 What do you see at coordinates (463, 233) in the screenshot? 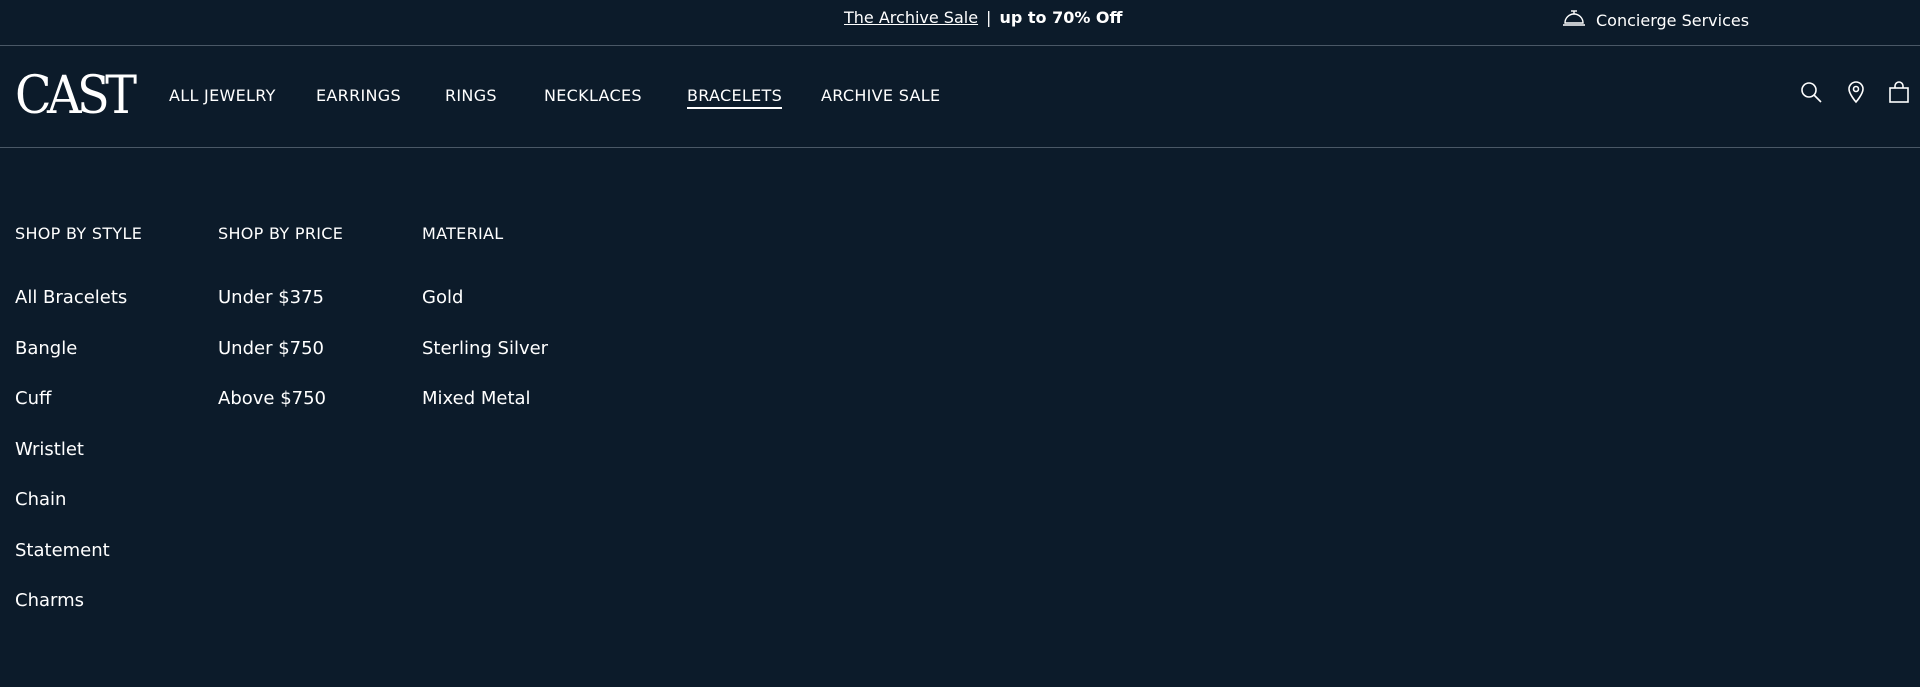
I see `column-heading: MATERIAL` at bounding box center [463, 233].